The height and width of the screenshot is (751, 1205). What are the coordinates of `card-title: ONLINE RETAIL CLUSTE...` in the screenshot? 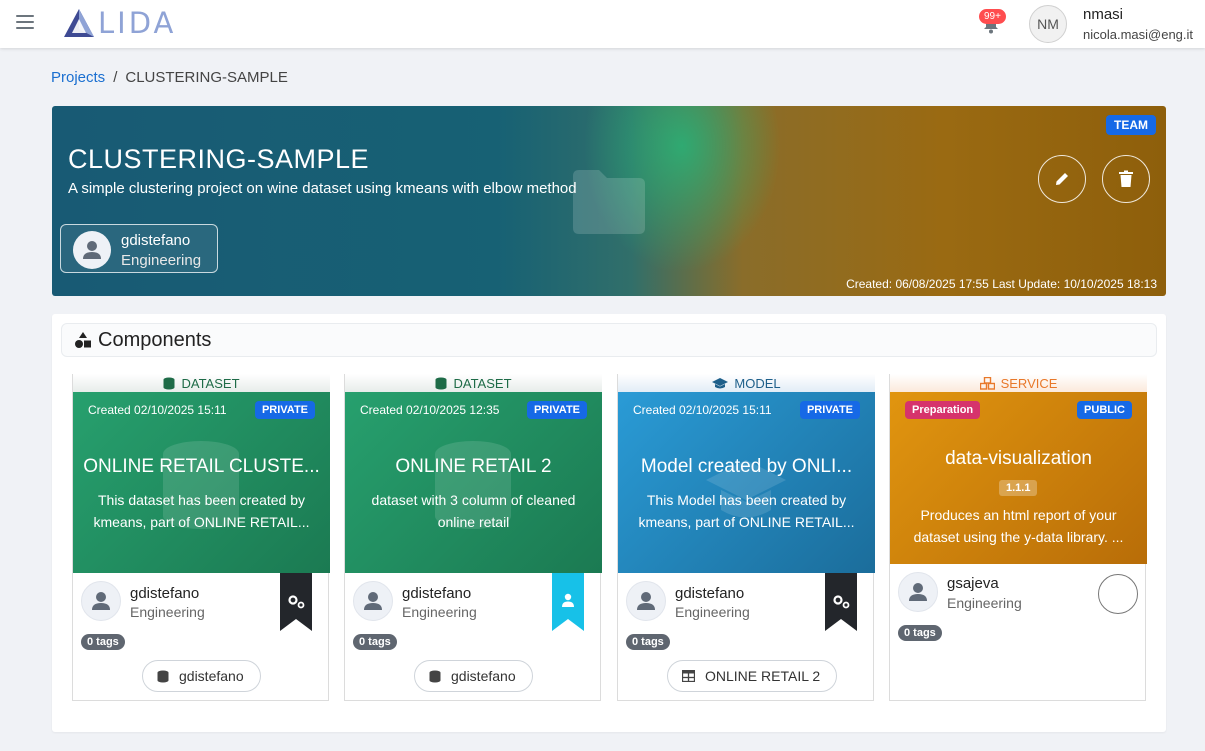 It's located at (201, 467).